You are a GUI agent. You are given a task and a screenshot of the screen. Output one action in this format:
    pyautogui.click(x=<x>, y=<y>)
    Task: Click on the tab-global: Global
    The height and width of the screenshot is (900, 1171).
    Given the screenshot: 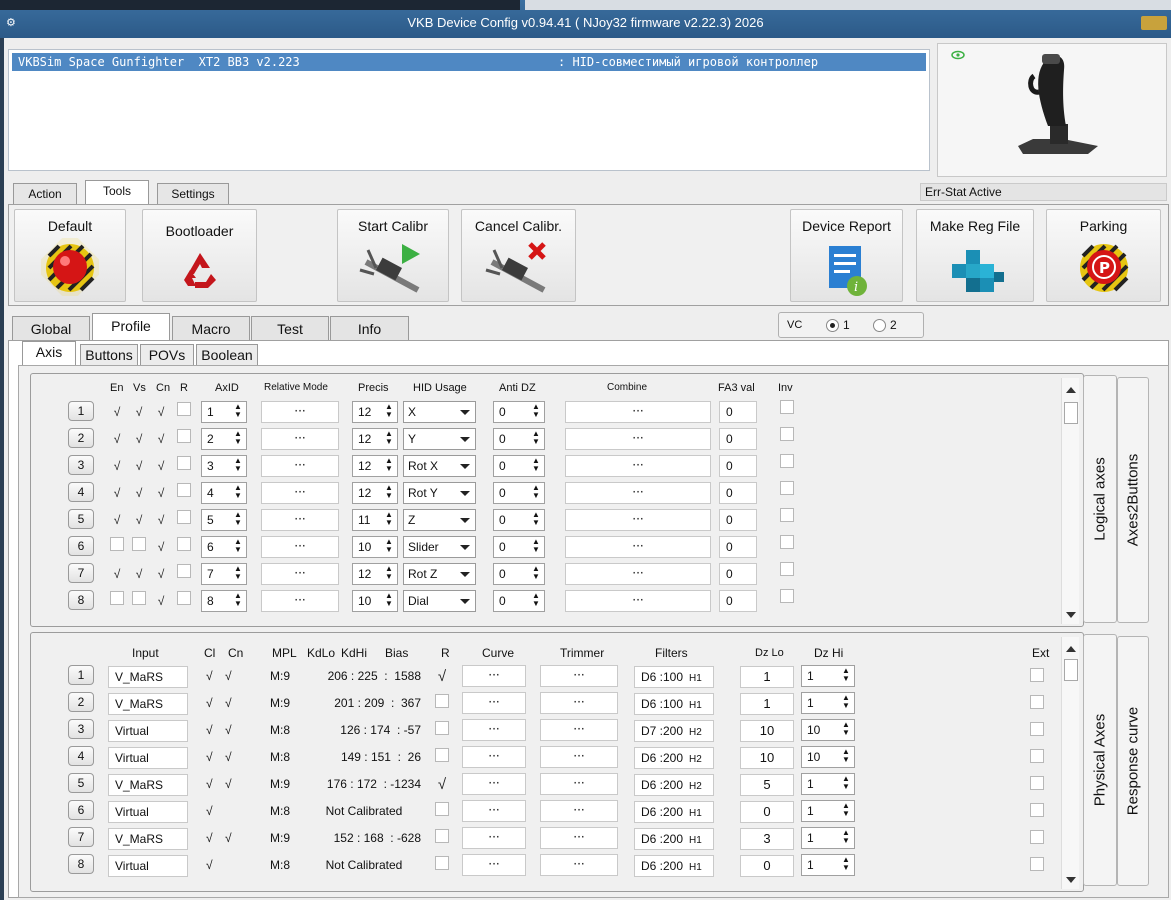 What is the action you would take?
    pyautogui.click(x=51, y=328)
    